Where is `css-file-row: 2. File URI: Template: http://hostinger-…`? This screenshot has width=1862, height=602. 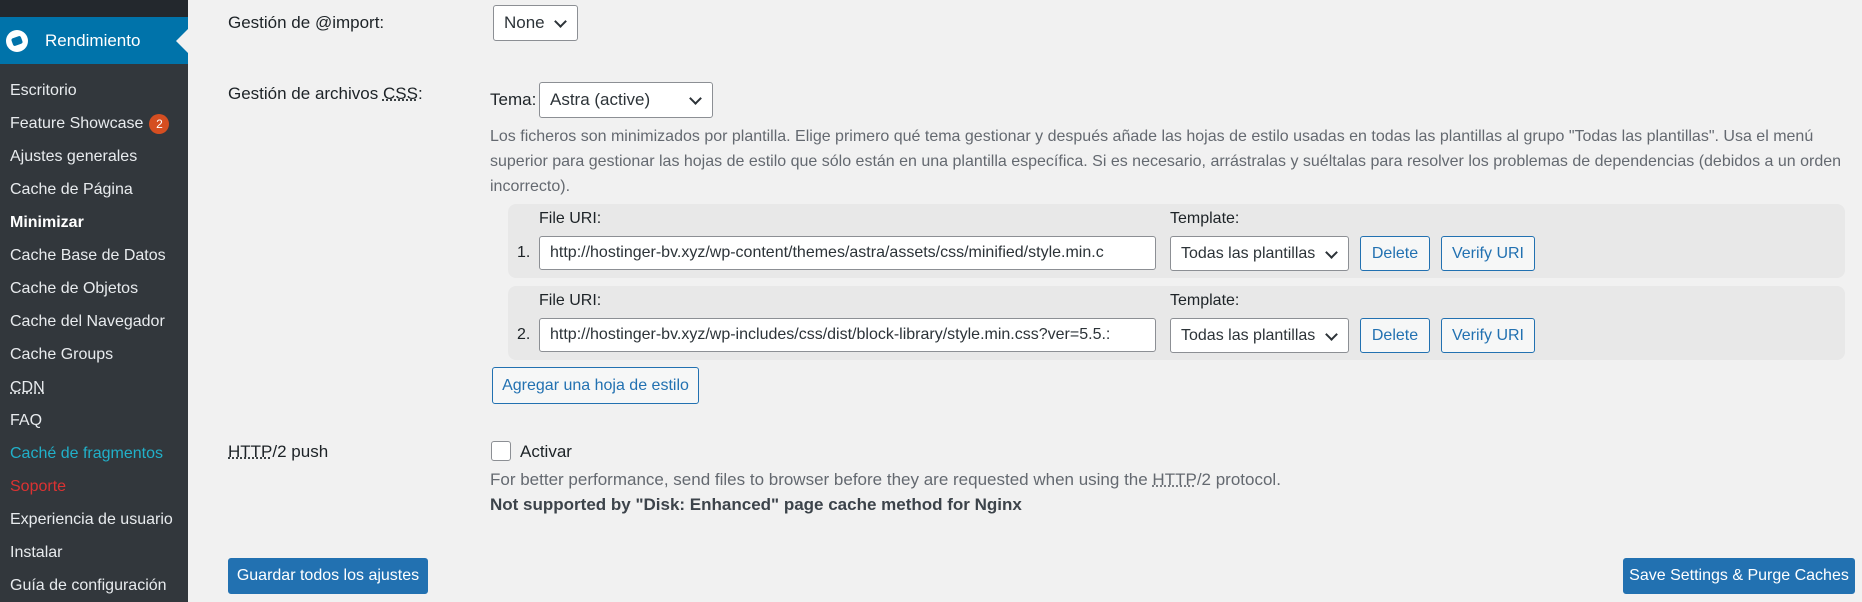 css-file-row: 2. File URI: Template: http://hostinger-… is located at coordinates (1176, 323).